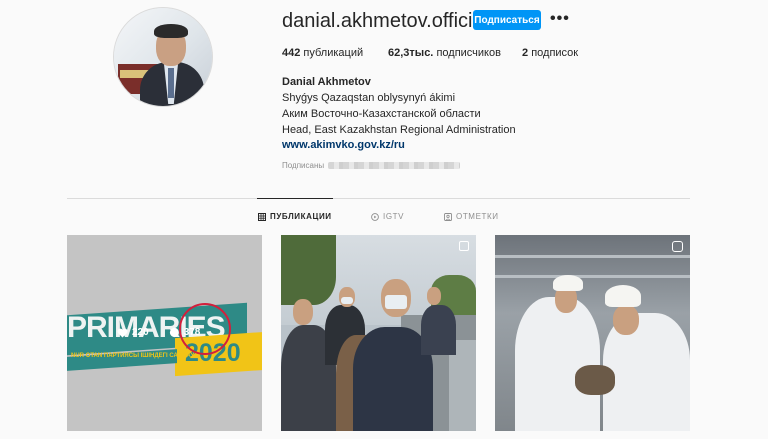 This screenshot has width=768, height=439. What do you see at coordinates (448, 216) in the screenshot?
I see `tag-icon` at bounding box center [448, 216].